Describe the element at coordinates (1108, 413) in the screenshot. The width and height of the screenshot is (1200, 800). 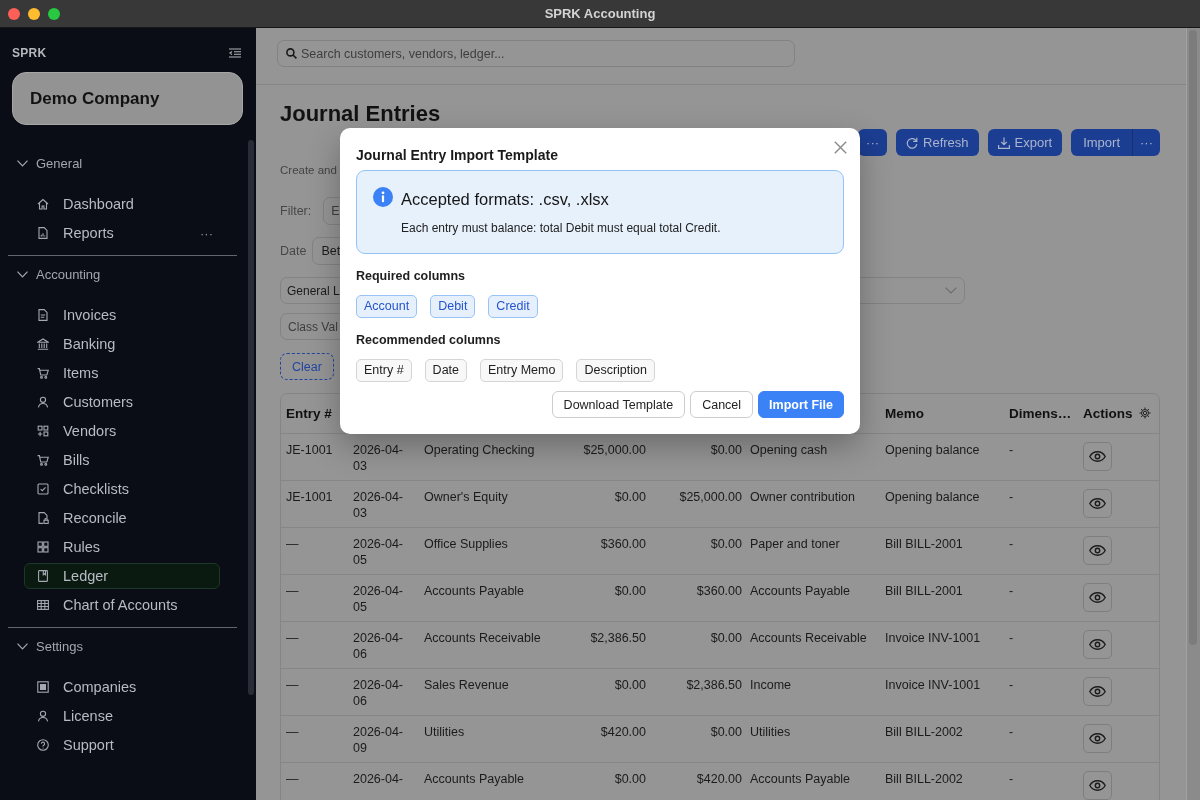
I see `column-header: Actions` at that location.